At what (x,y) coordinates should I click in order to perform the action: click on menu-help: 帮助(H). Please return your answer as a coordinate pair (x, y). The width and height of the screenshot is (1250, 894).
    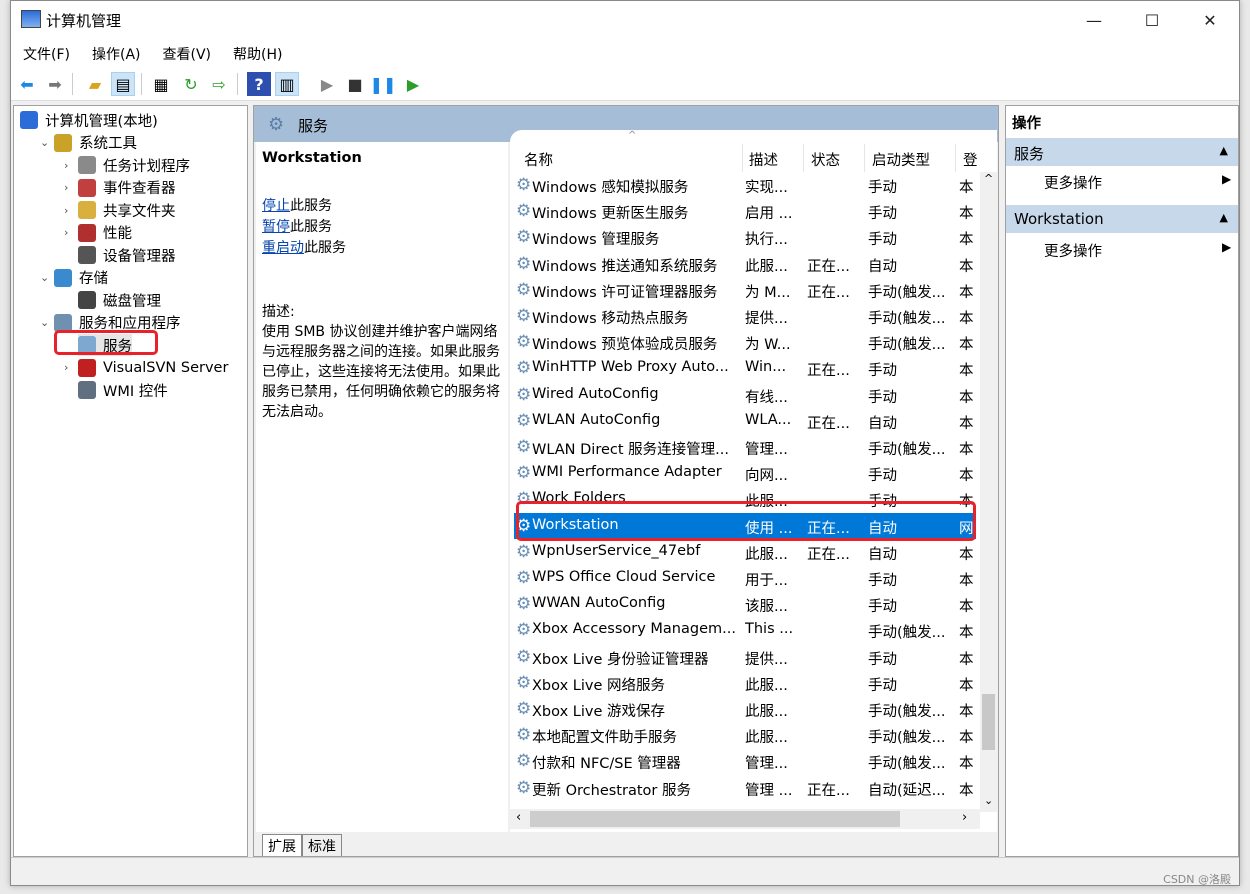
    Looking at the image, I should click on (256, 53).